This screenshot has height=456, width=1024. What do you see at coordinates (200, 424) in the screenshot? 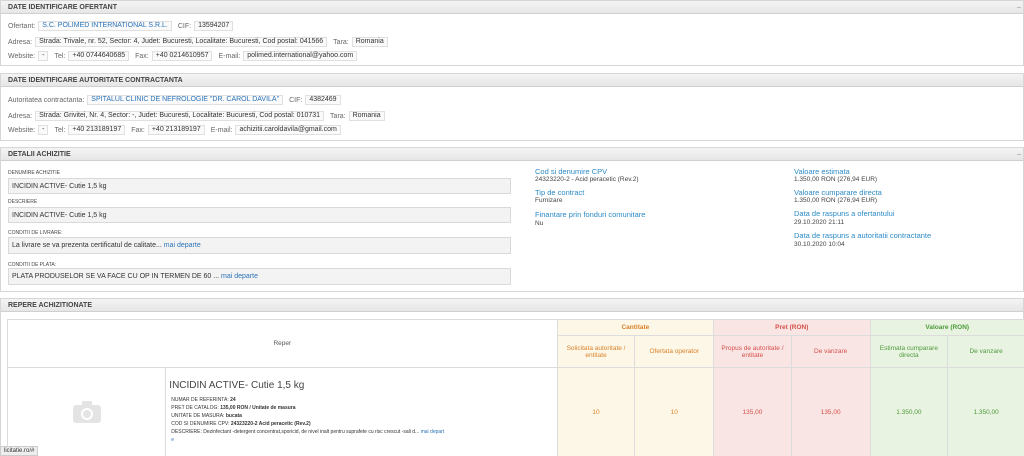
I see `item-cpv-label: COD SI DENUMIRE CPV:` at bounding box center [200, 424].